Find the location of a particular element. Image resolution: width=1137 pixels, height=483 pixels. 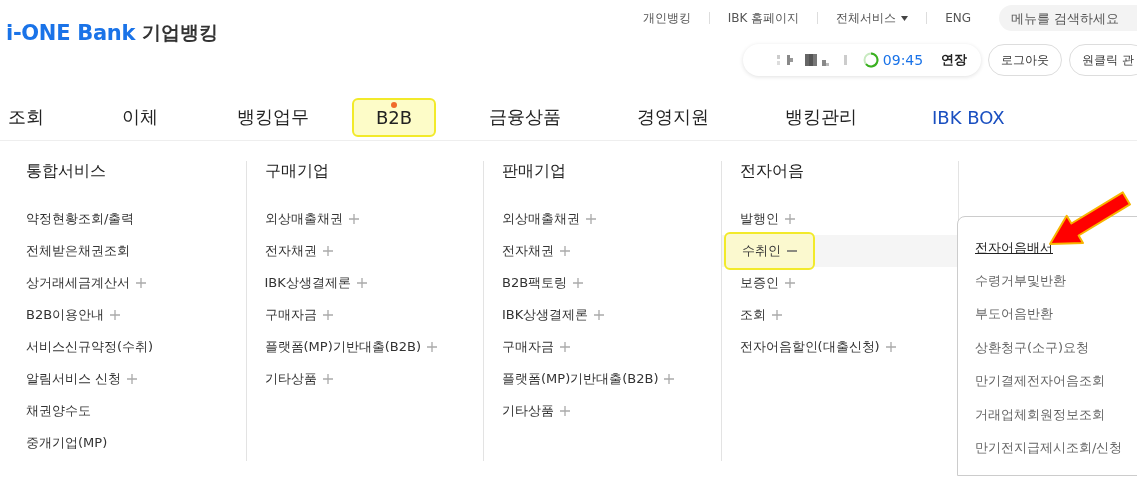

active-dot-icon is located at coordinates (394, 104).